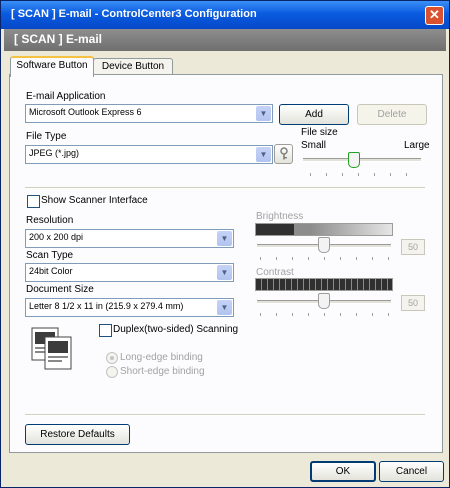 Image resolution: width=450 pixels, height=488 pixels. Describe the element at coordinates (33, 201) in the screenshot. I see `show-scanner-interface-checkbox` at that location.